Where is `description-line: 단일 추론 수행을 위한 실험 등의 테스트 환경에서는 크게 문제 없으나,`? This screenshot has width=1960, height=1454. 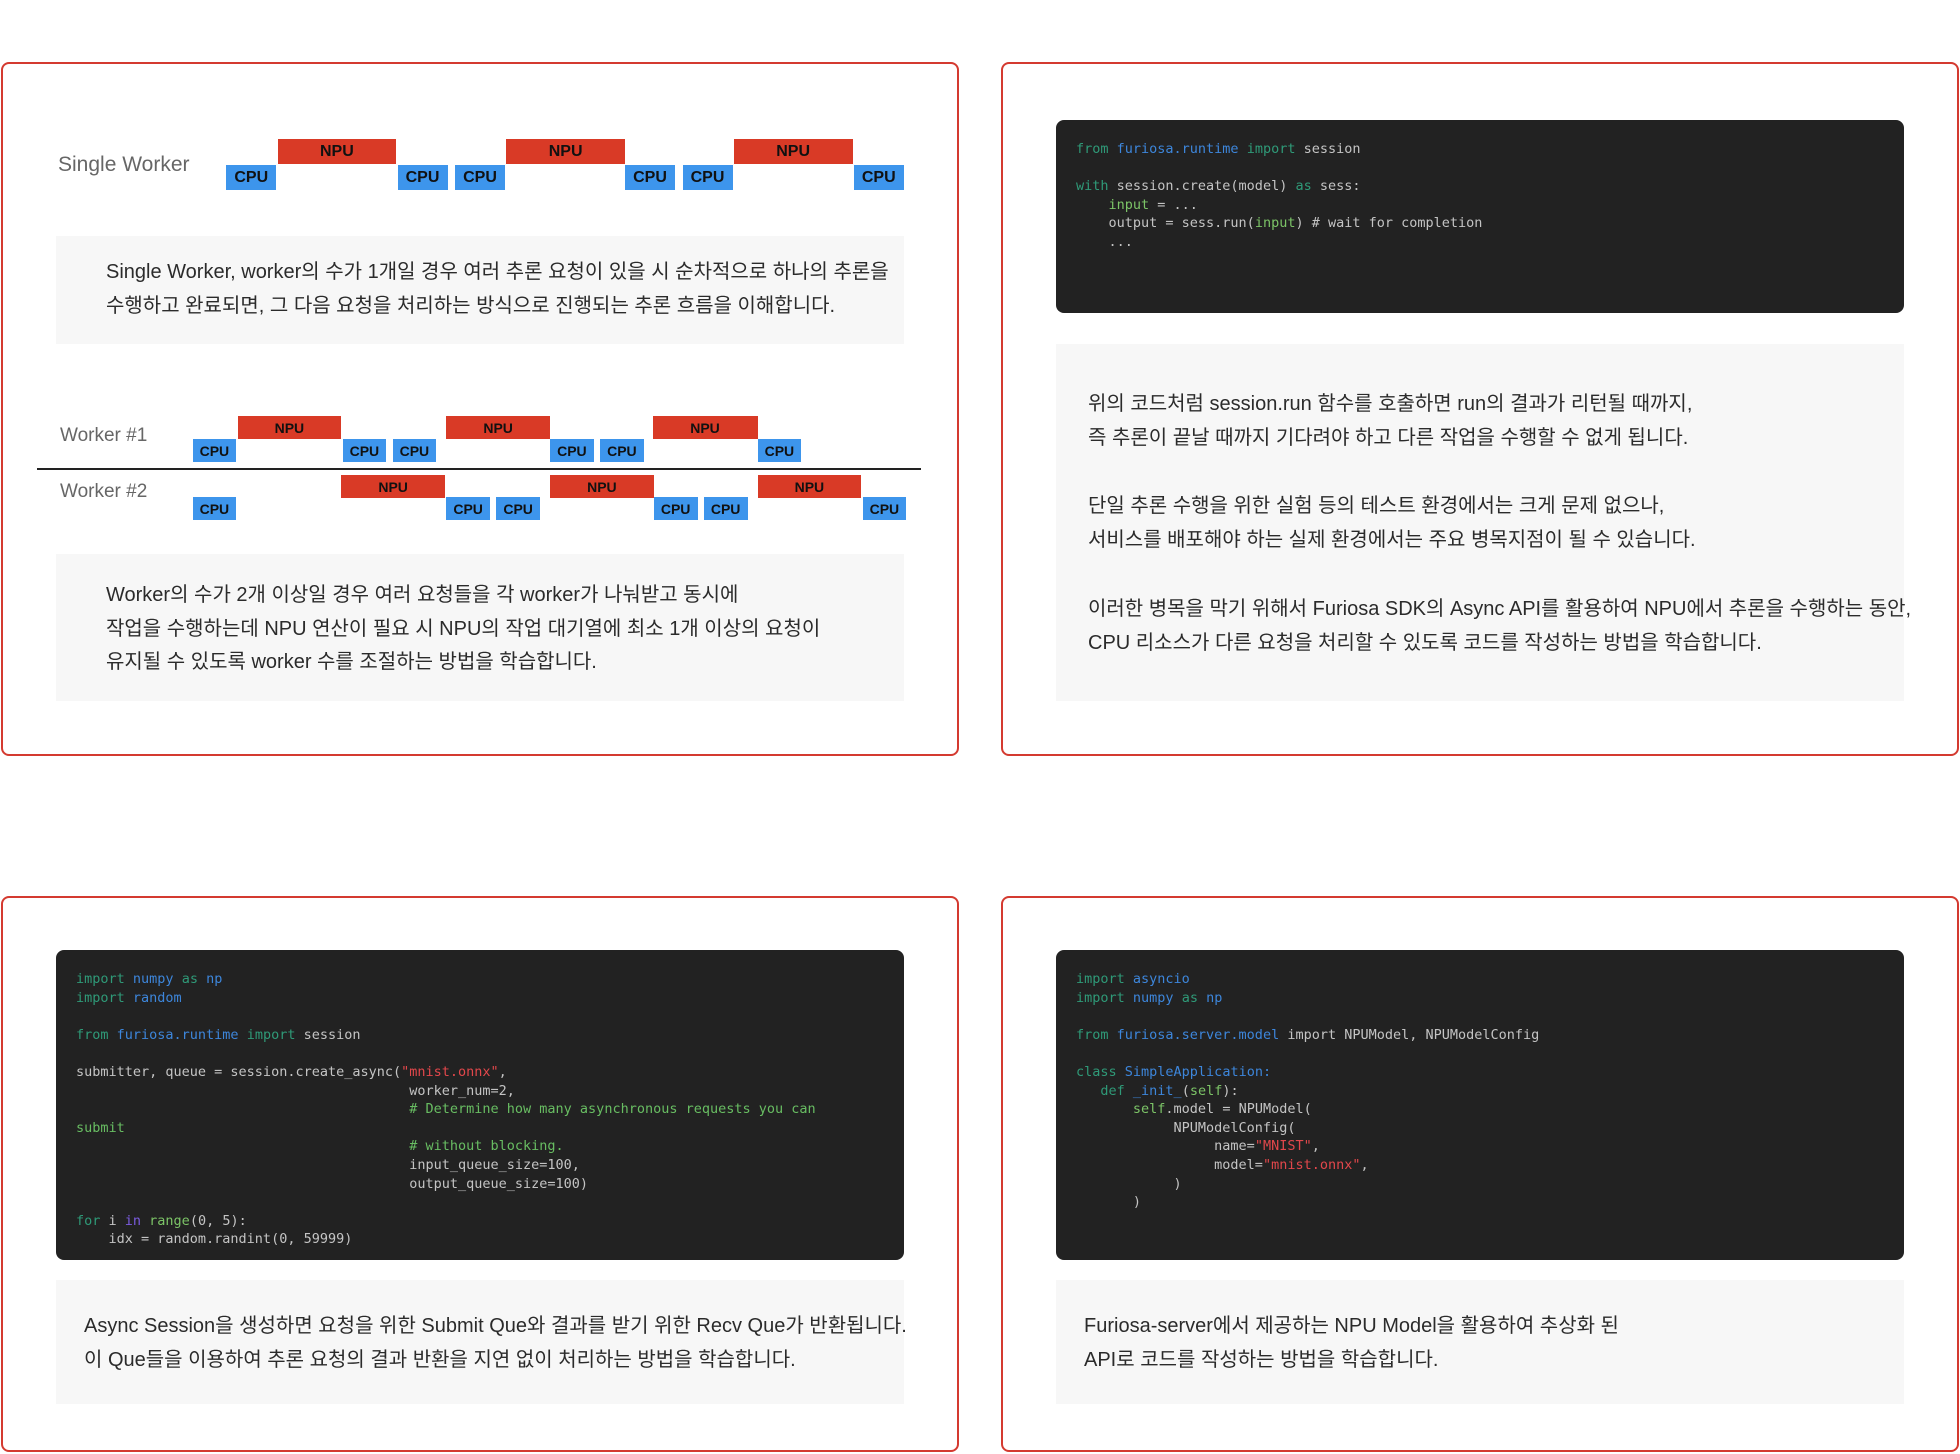 description-line: 단일 추론 수행을 위한 실험 등의 테스트 환경에서는 크게 문제 없으나, is located at coordinates (1376, 506).